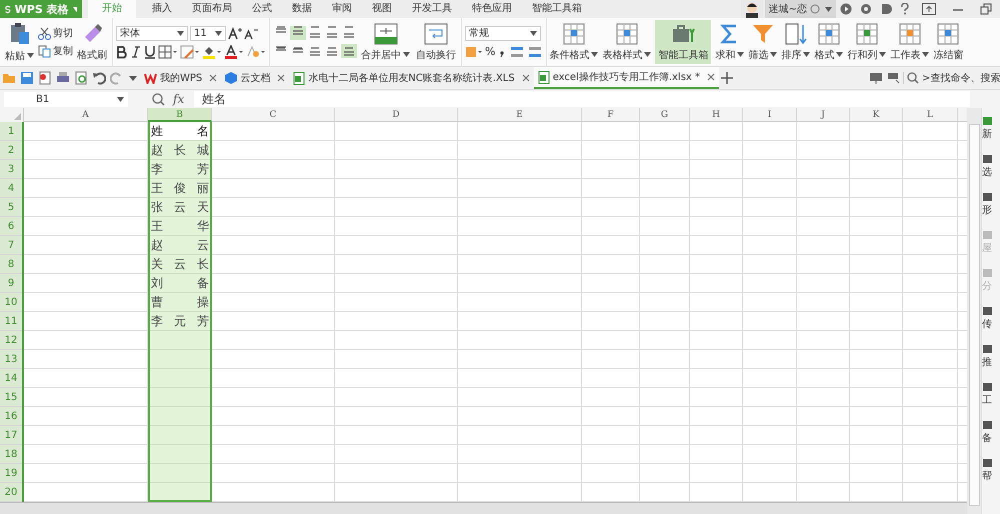  What do you see at coordinates (19, 42) in the screenshot?
I see `paste-button: 粘贴` at bounding box center [19, 42].